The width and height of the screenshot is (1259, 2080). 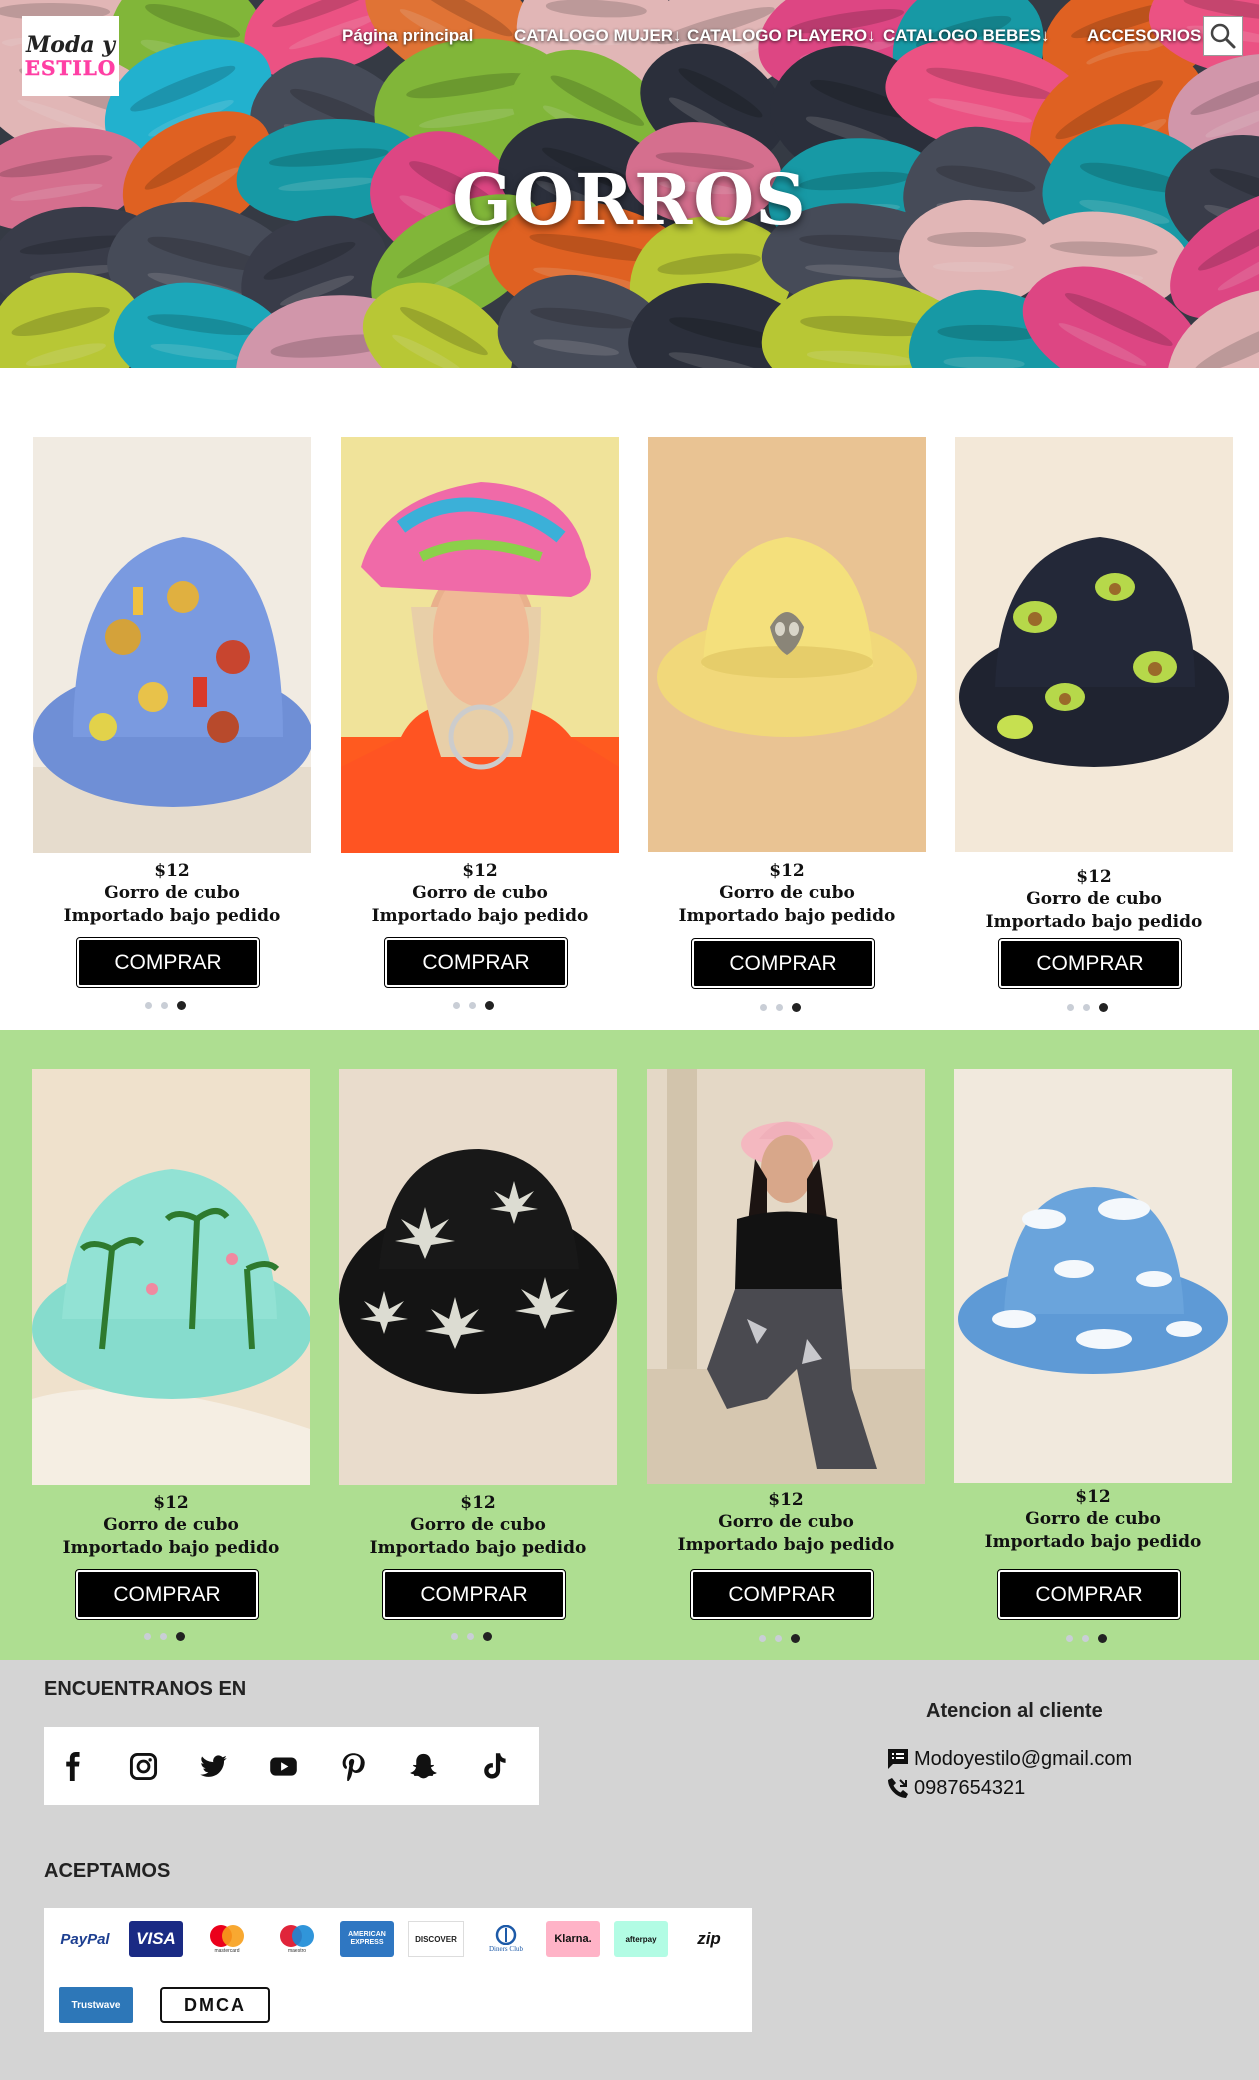 What do you see at coordinates (1009, 1759) in the screenshot?
I see `contact-email: Modoyestilo@gmail.com` at bounding box center [1009, 1759].